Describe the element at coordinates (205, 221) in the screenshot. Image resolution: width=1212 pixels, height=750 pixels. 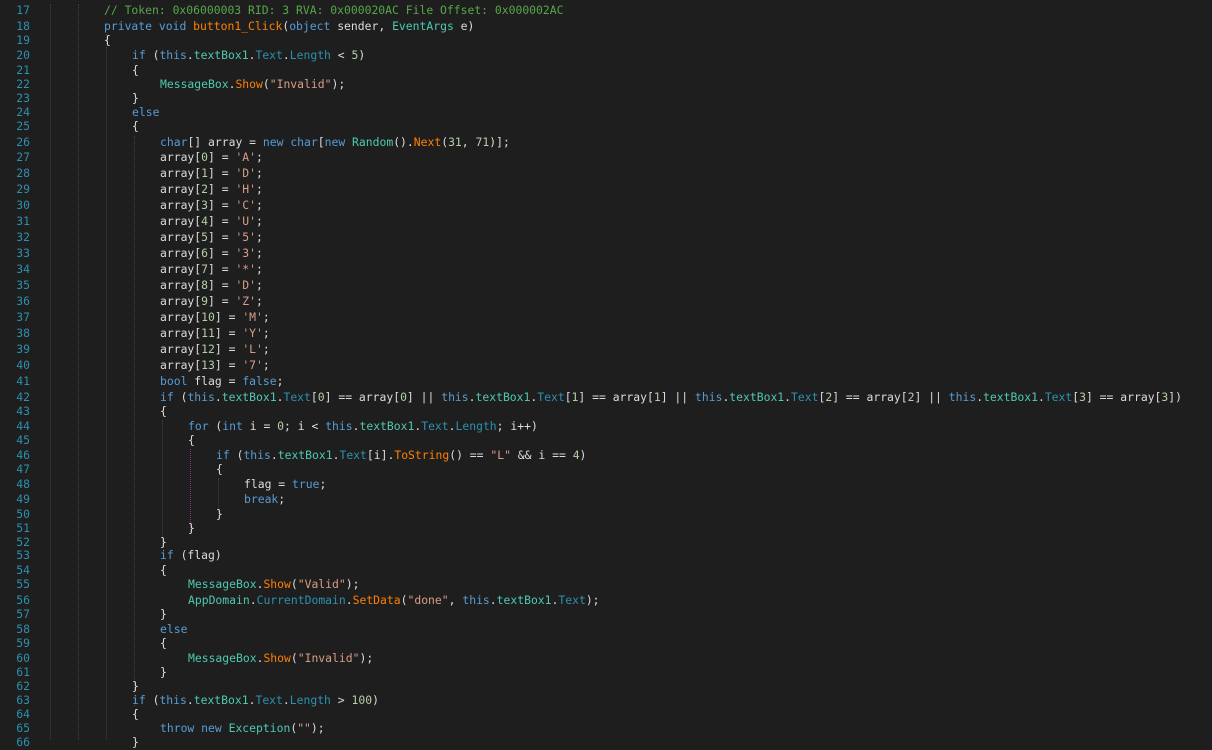
I see `token-number: 4` at that location.